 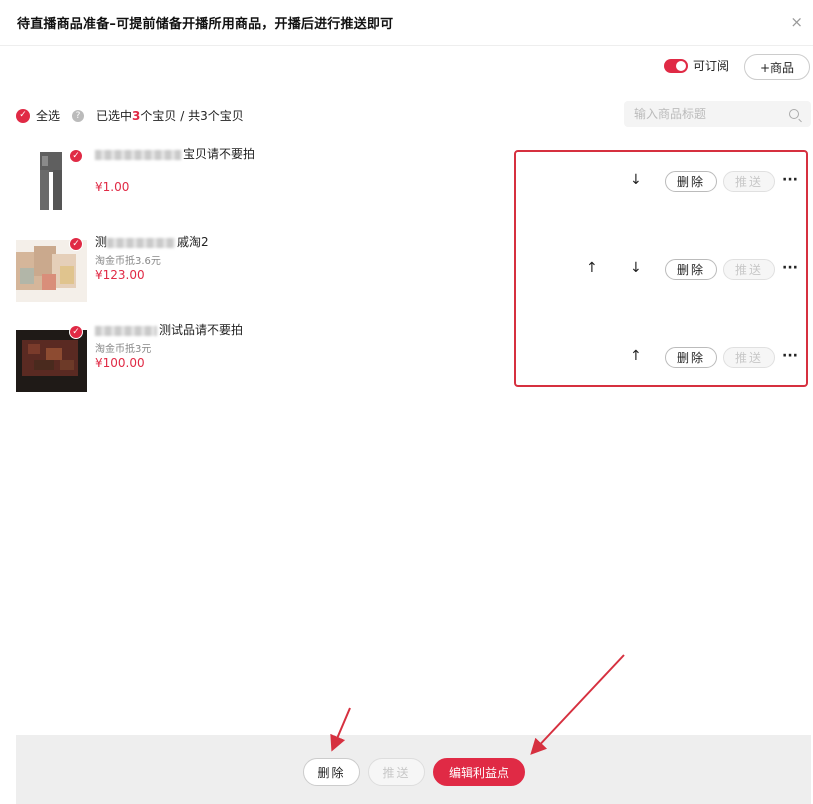 I want to click on selected-suffix: 个宝贝 / 共3个宝贝, so click(x=192, y=116).